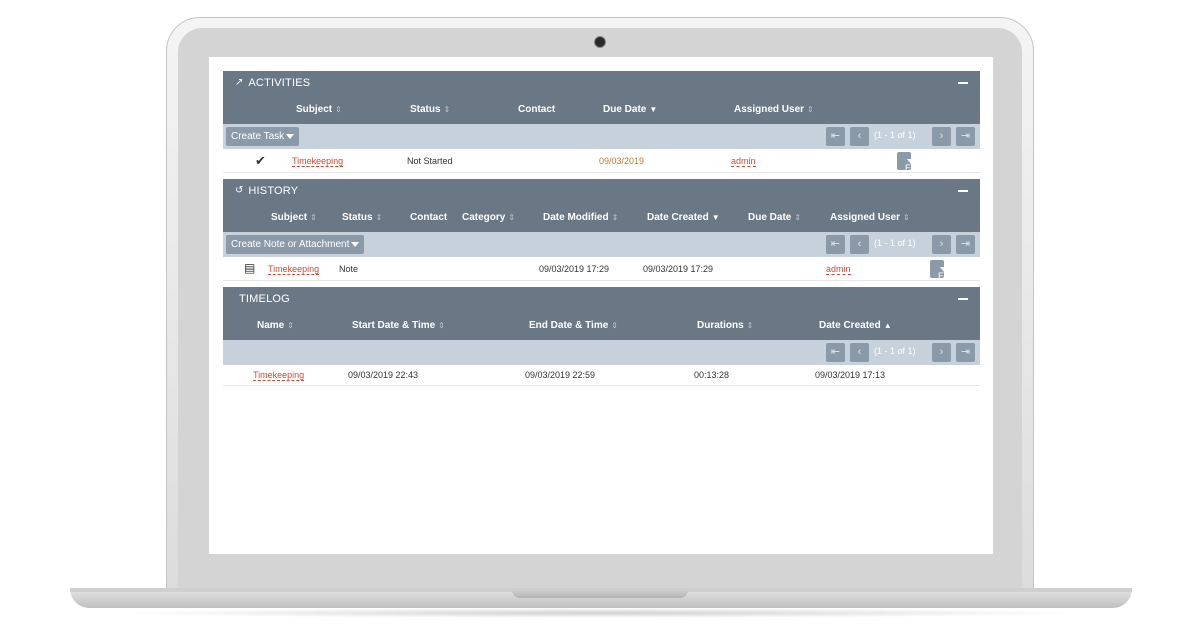 This screenshot has height=630, width=1200. Describe the element at coordinates (601, 190) in the screenshot. I see `history-header: ↺ HISTORY` at that location.